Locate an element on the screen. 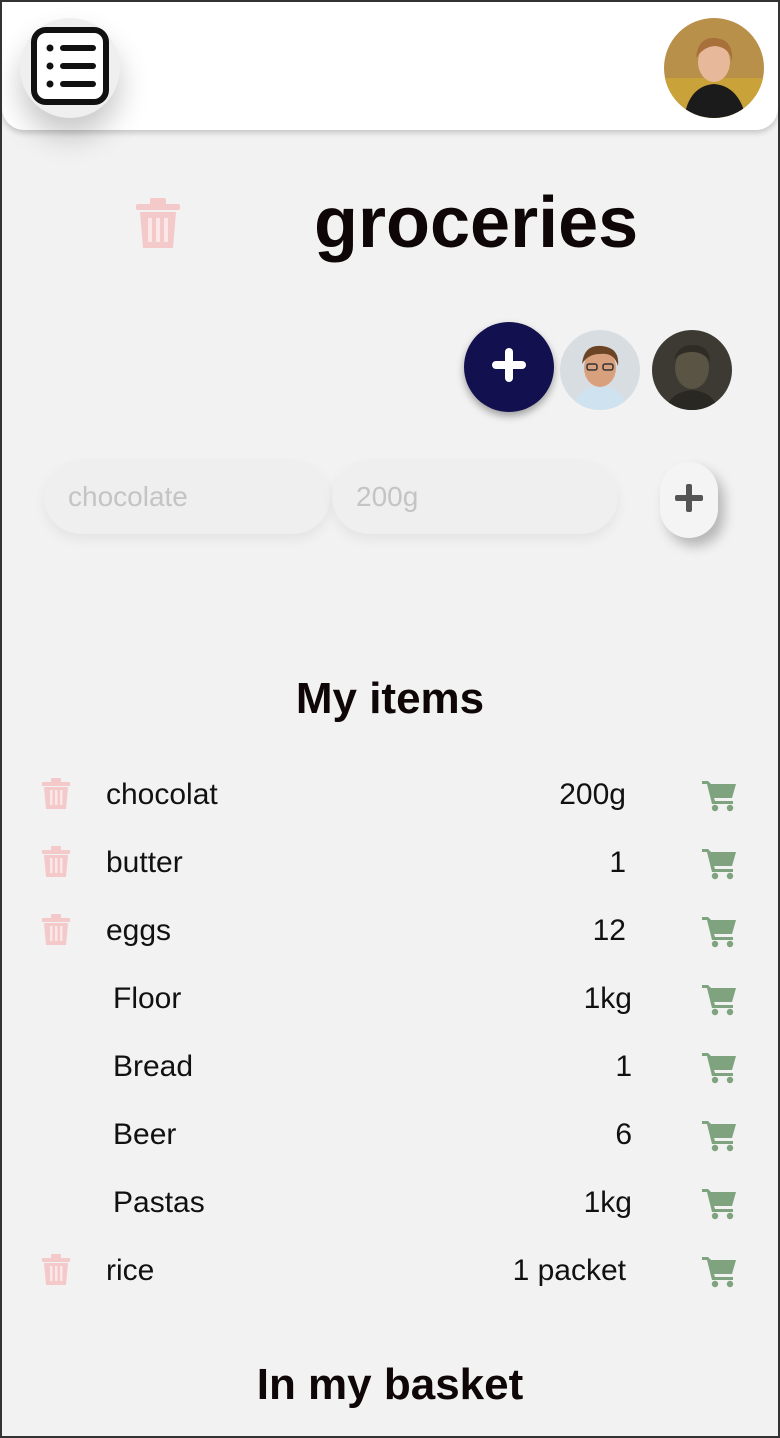 Image resolution: width=780 pixels, height=1438 pixels. item-quantity-input is located at coordinates (475, 497).